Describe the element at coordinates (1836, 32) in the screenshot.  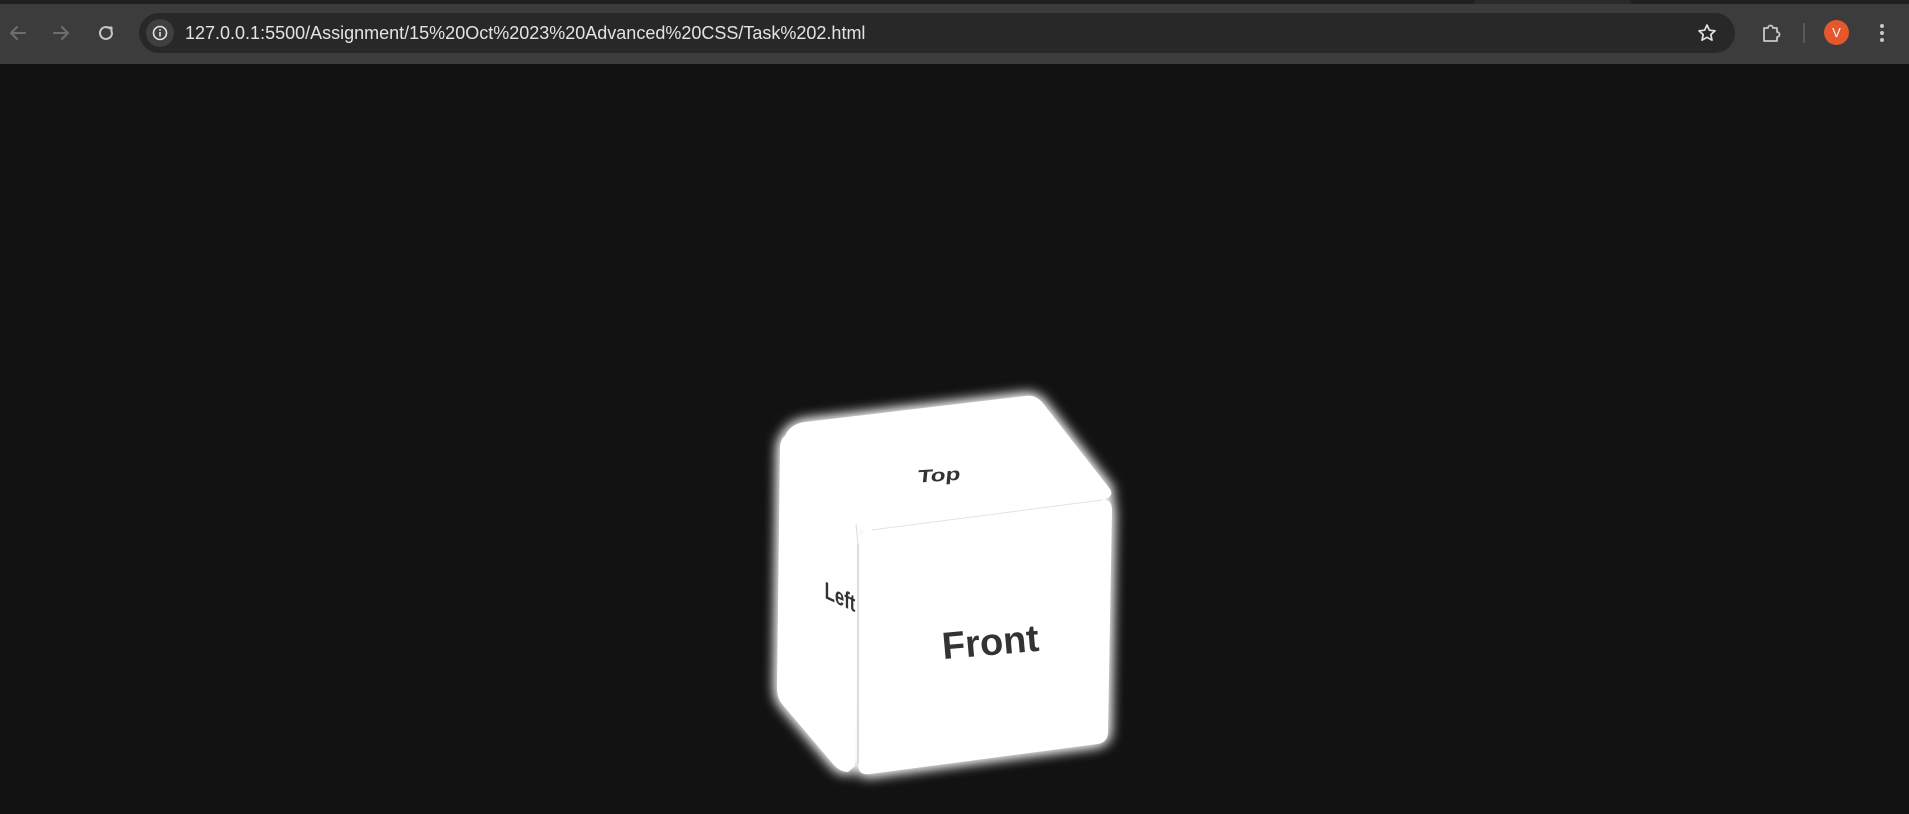
I see `profile-avatar: V` at that location.